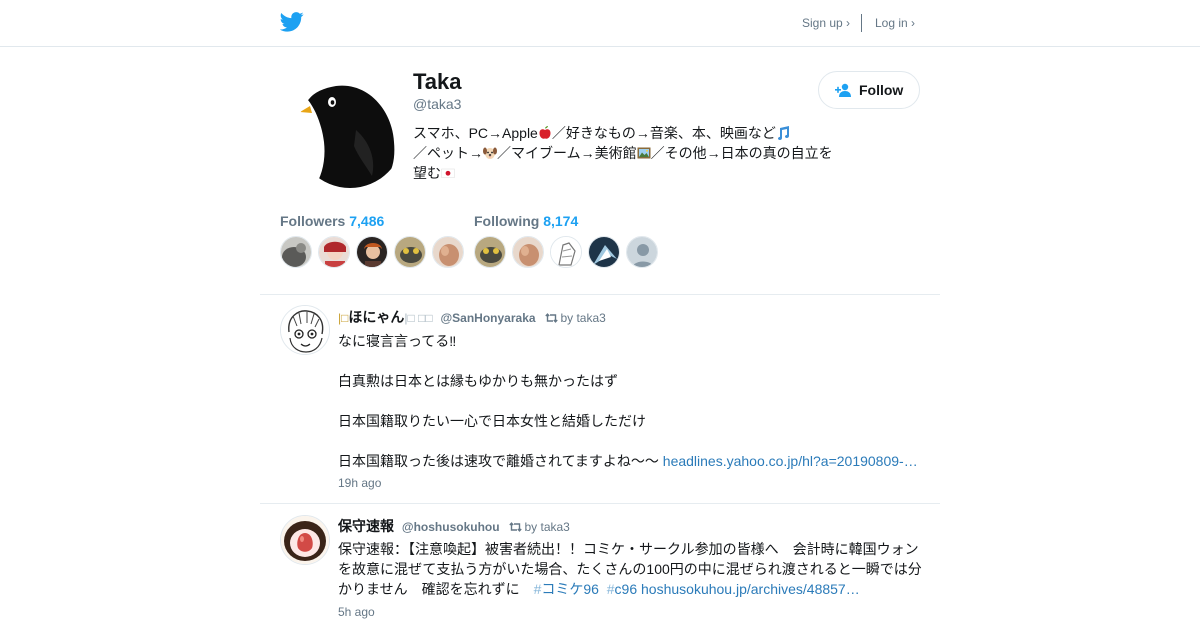  What do you see at coordinates (490, 153) in the screenshot?
I see `dog-face-emoji` at bounding box center [490, 153].